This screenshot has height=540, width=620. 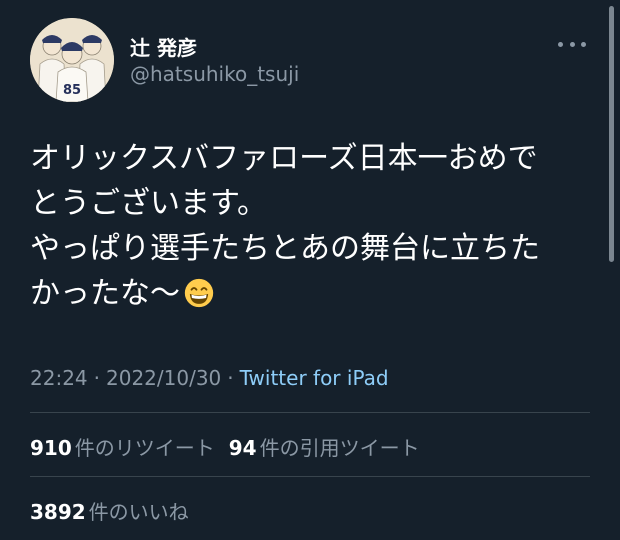 I want to click on tweet-line-text: かったな〜, so click(x=105, y=293).